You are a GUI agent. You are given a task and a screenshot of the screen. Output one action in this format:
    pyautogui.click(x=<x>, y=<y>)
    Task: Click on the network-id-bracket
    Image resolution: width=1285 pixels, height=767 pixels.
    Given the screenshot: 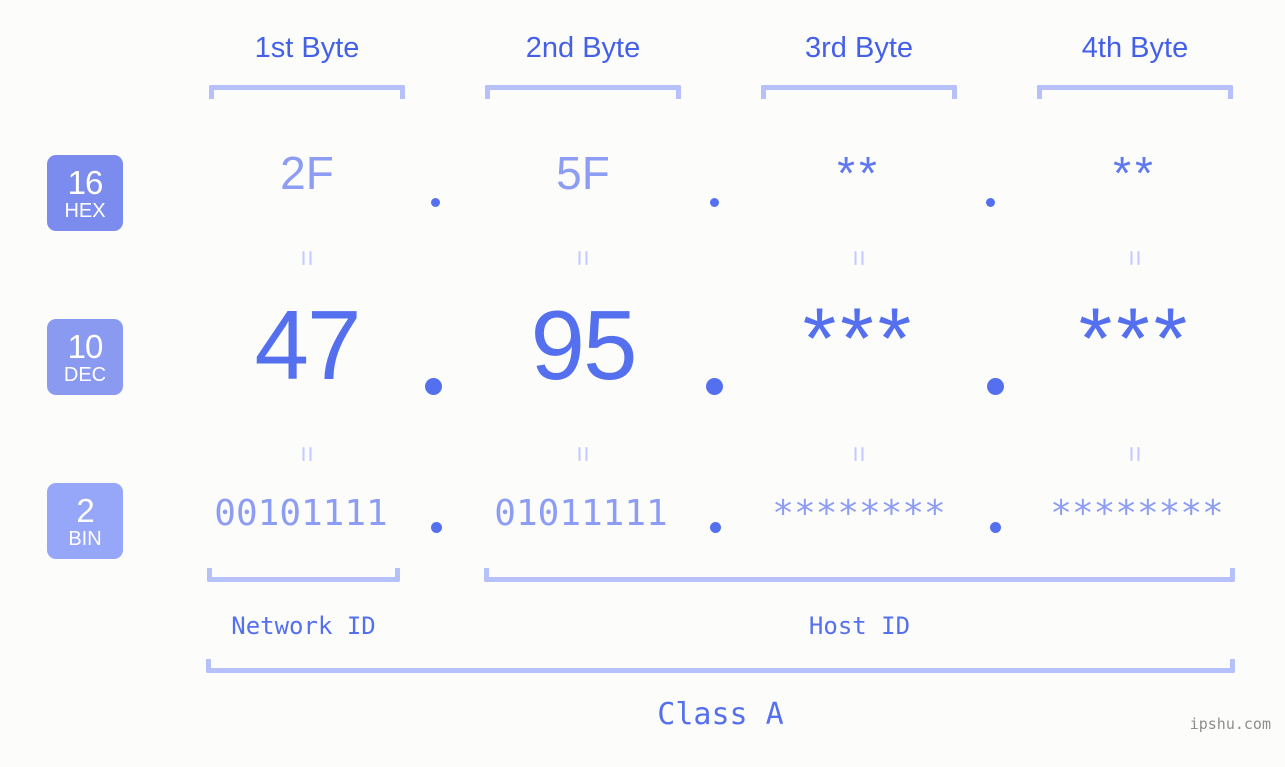 What is the action you would take?
    pyautogui.click(x=303, y=575)
    